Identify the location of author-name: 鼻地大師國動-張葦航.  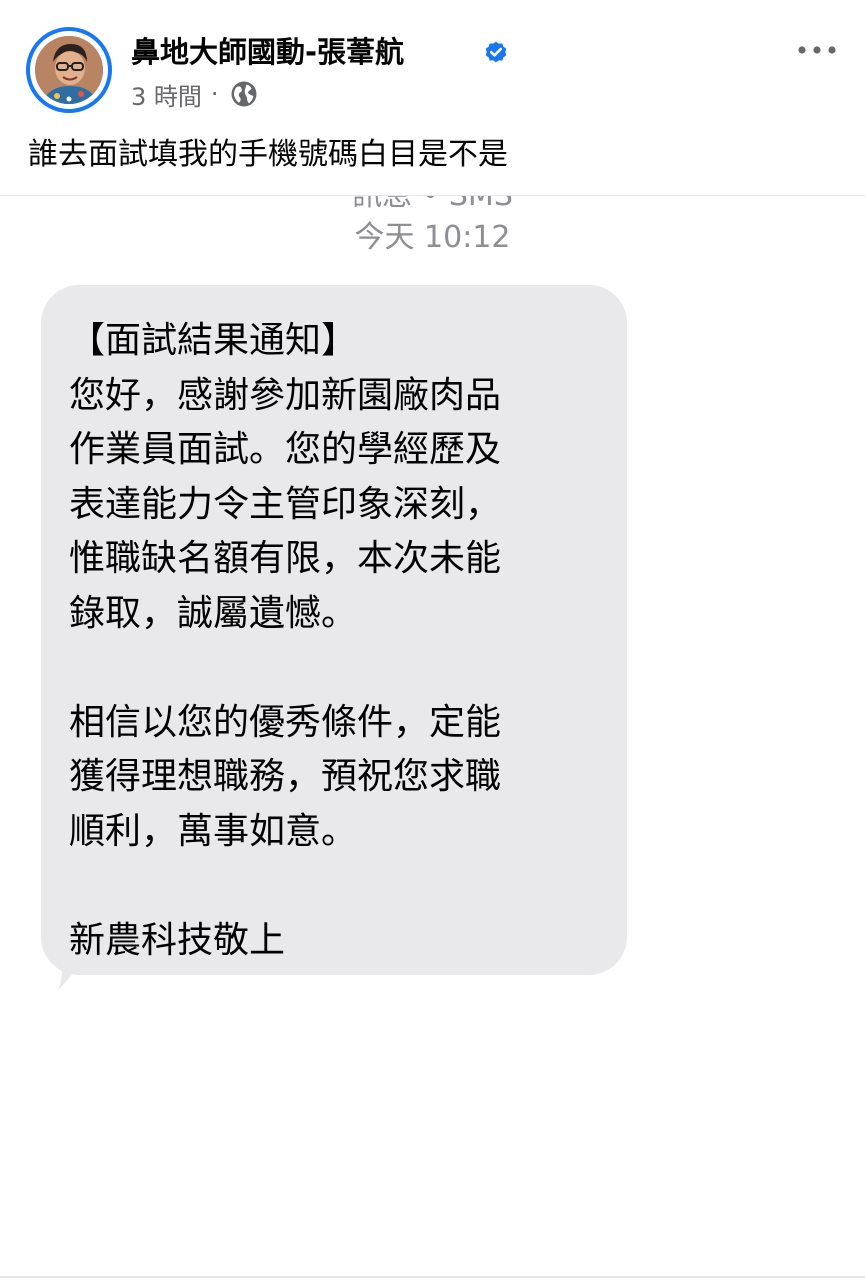
(267, 52).